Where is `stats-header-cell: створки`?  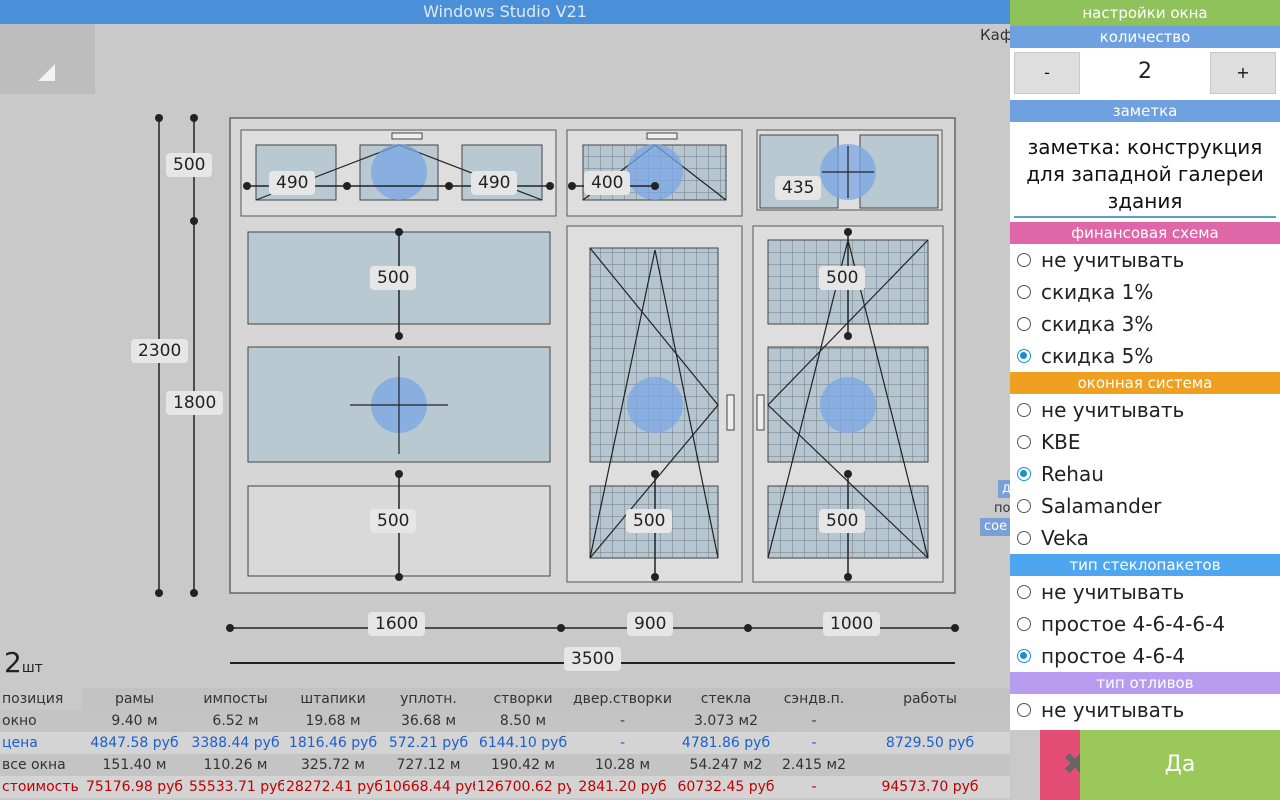
stats-header-cell: створки is located at coordinates (523, 699).